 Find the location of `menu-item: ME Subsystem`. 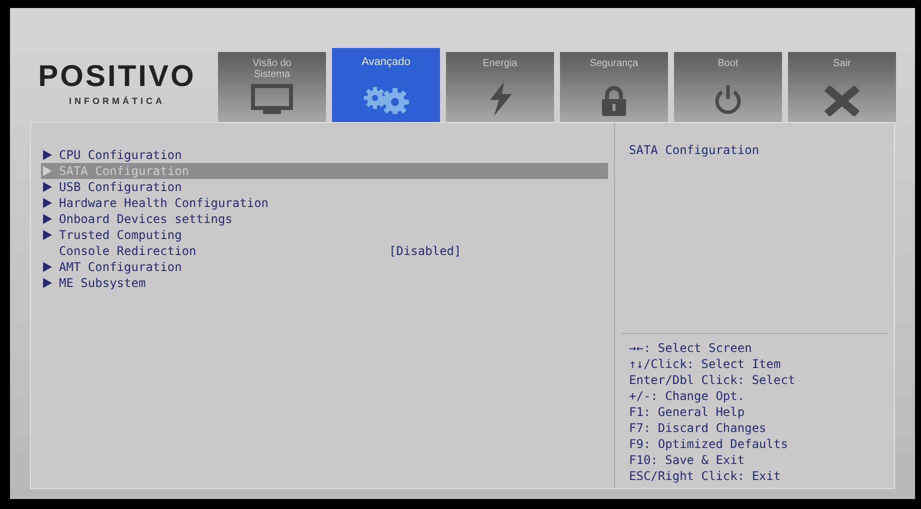

menu-item: ME Subsystem is located at coordinates (324, 283).